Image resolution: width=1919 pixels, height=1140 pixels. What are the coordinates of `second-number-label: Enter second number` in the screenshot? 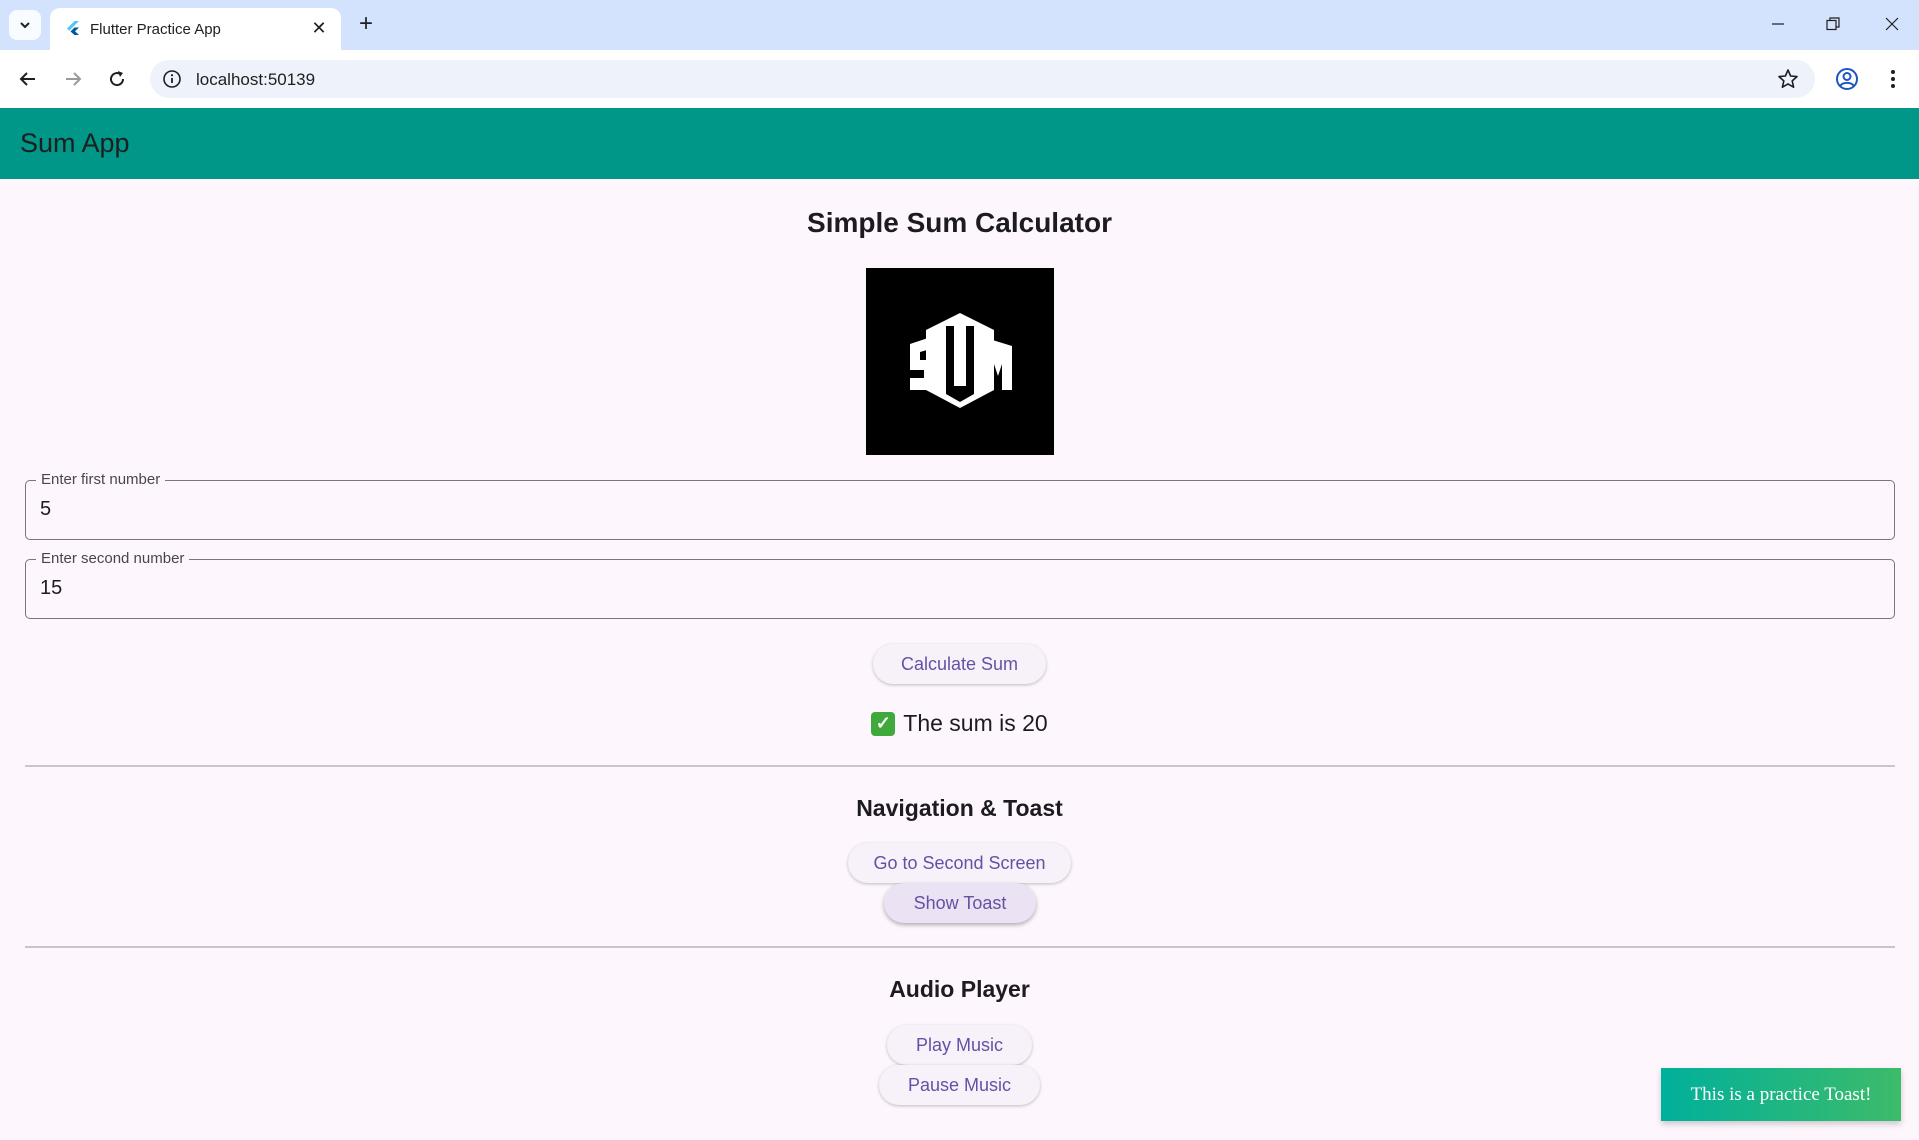 It's located at (113, 558).